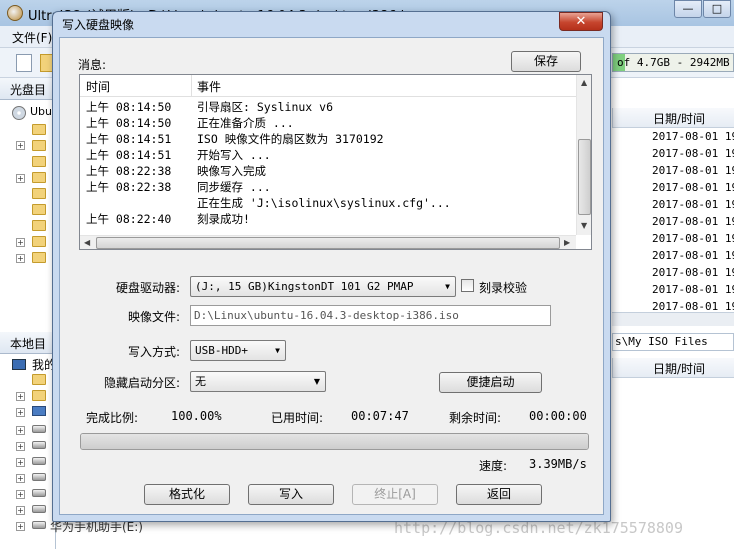 This screenshot has height=549, width=734. What do you see at coordinates (370, 315) in the screenshot?
I see `image-file-field: D:\Linux\ubuntu-16.04.3-desktop-i386.iso` at bounding box center [370, 315].